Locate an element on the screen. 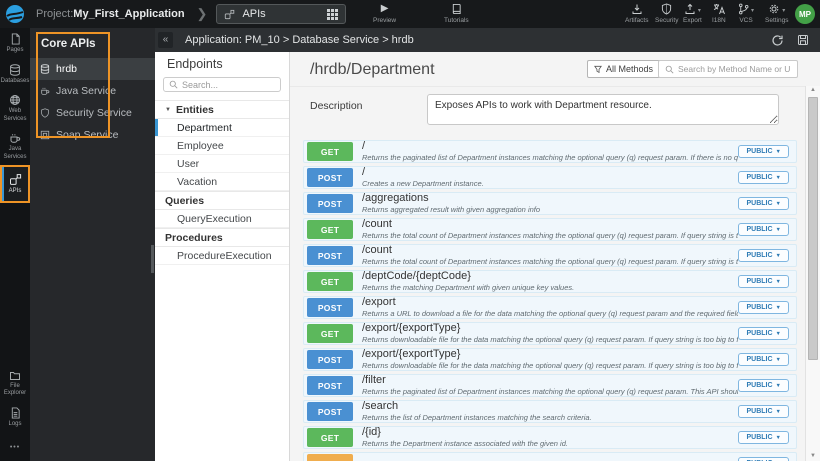 The height and width of the screenshot is (461, 820). vcs-button: ▾ VCS is located at coordinates (746, 13).